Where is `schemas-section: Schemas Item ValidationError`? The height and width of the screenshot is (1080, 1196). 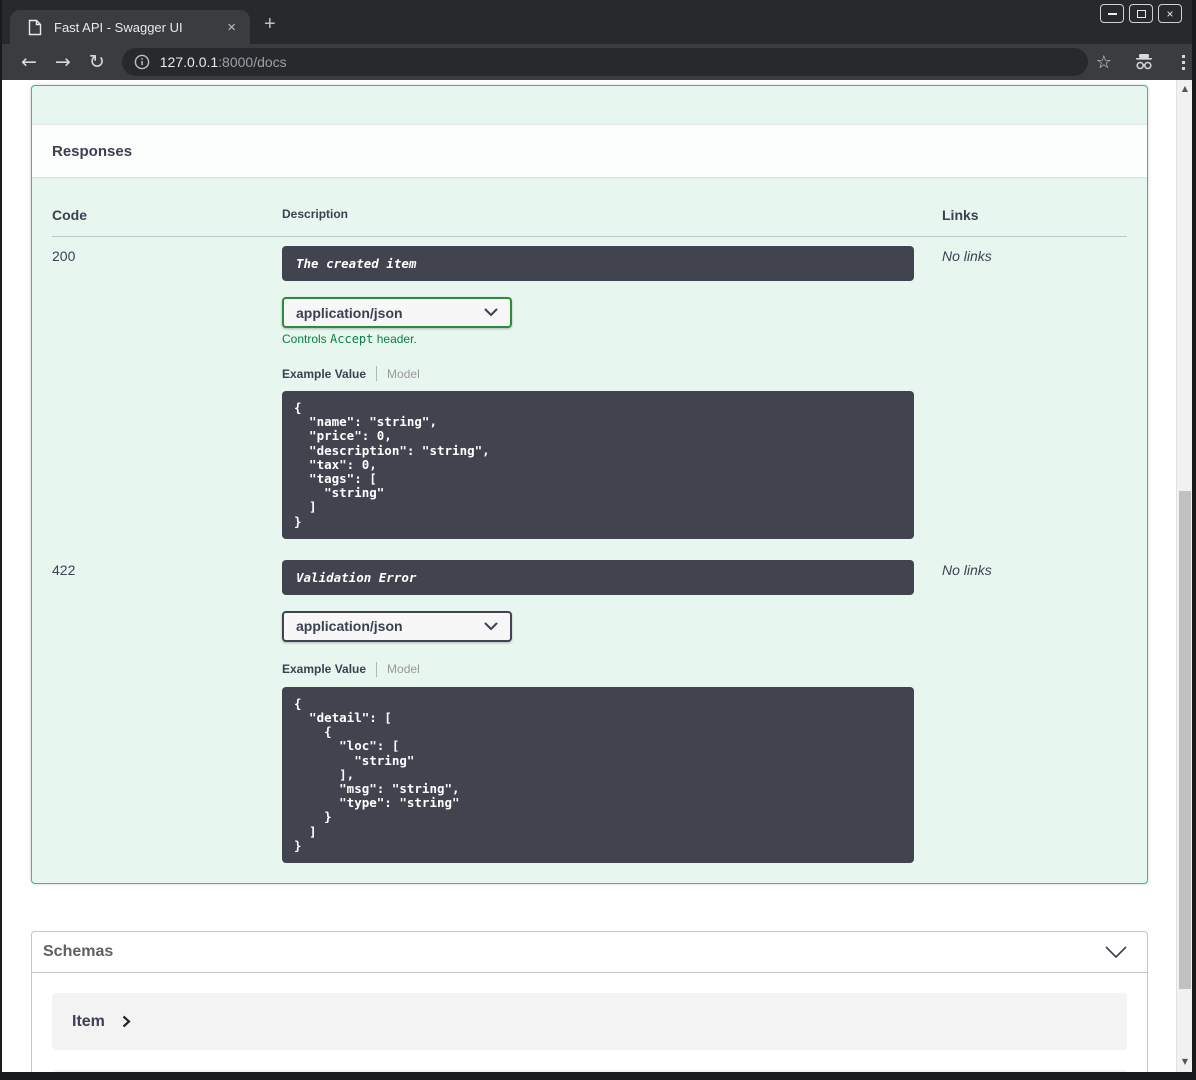 schemas-section: Schemas Item ValidationError is located at coordinates (589, 1001).